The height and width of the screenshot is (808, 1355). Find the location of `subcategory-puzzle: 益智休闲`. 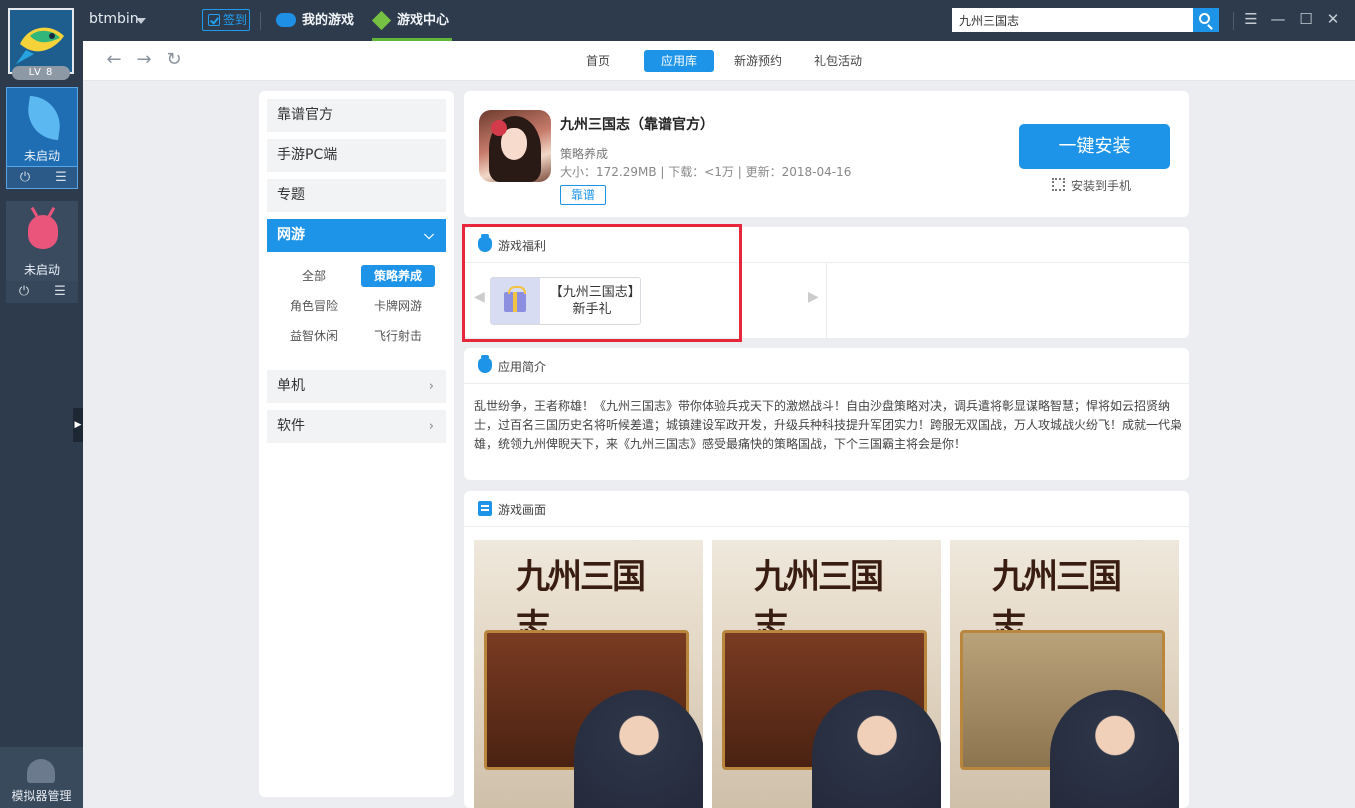

subcategory-puzzle: 益智休闲 is located at coordinates (314, 336).